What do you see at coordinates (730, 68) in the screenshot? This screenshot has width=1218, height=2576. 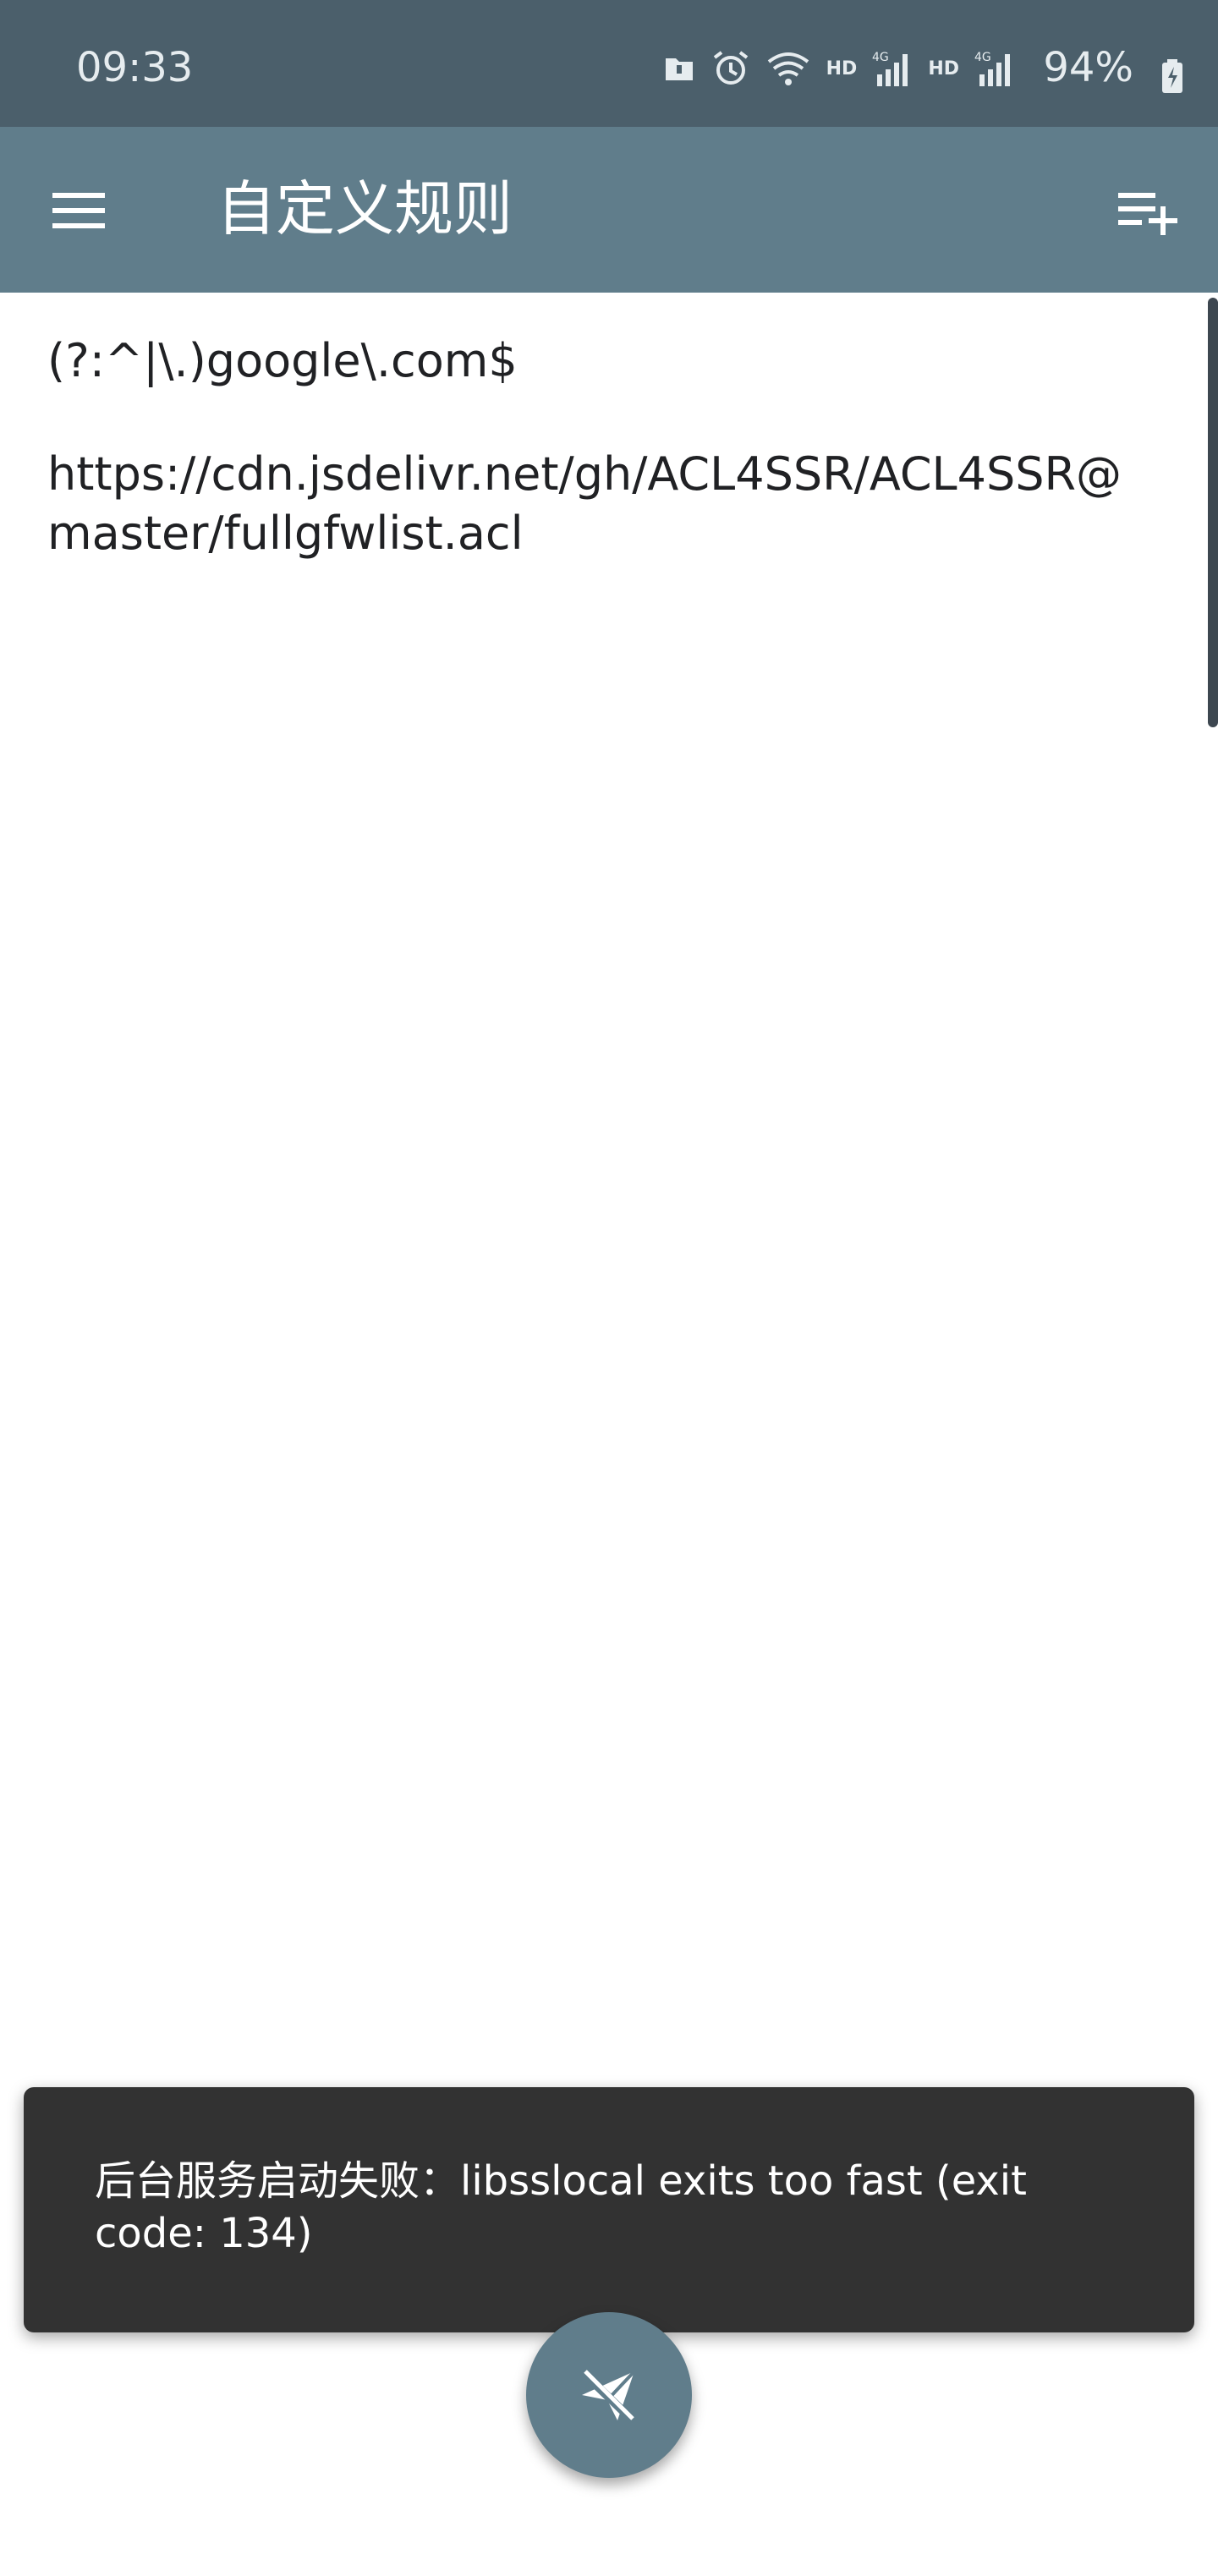 I see `alarm-icon` at bounding box center [730, 68].